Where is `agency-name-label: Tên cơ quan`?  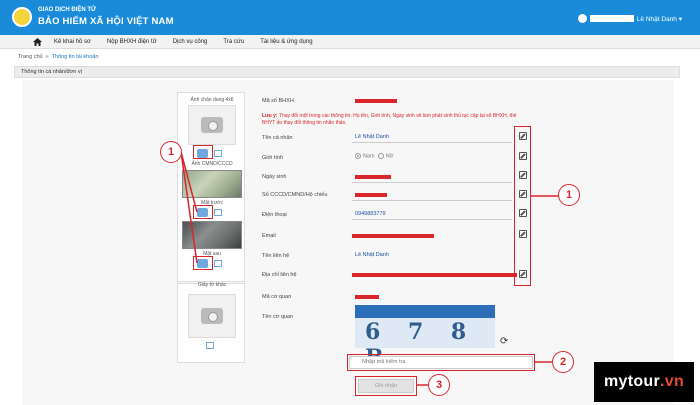
agency-name-label: Tên cơ quan is located at coordinates (278, 317).